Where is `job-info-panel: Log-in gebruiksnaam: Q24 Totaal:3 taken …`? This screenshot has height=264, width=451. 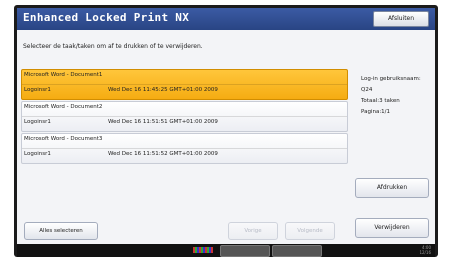 job-info-panel: Log-in gebruiksnaam: Q24 Totaal:3 taken … is located at coordinates (391, 96).